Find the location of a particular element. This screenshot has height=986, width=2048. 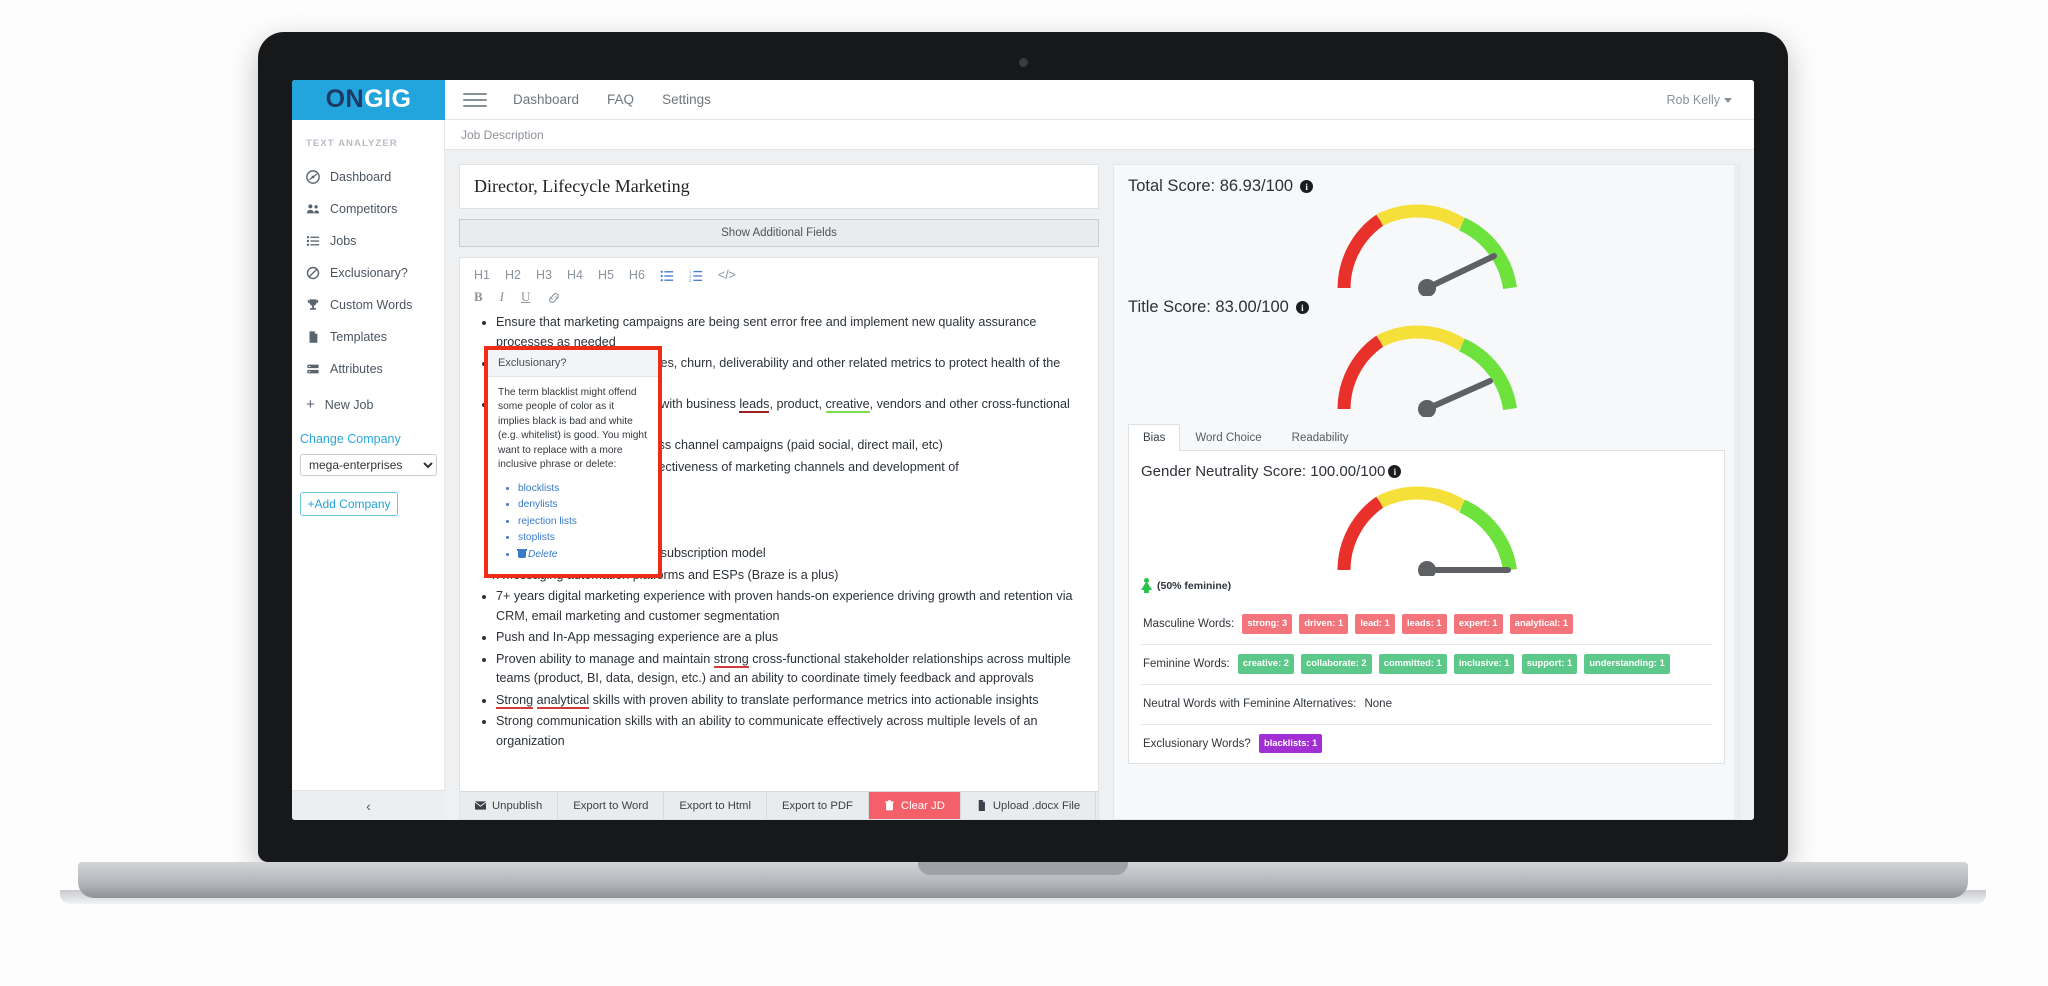

breadcrumb: Job Description is located at coordinates (1099, 135).